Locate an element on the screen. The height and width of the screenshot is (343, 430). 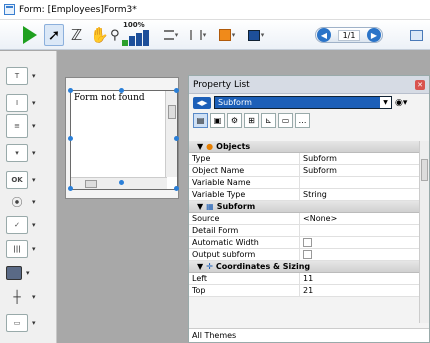
tab-settings: ⚙ is located at coordinates (234, 120).